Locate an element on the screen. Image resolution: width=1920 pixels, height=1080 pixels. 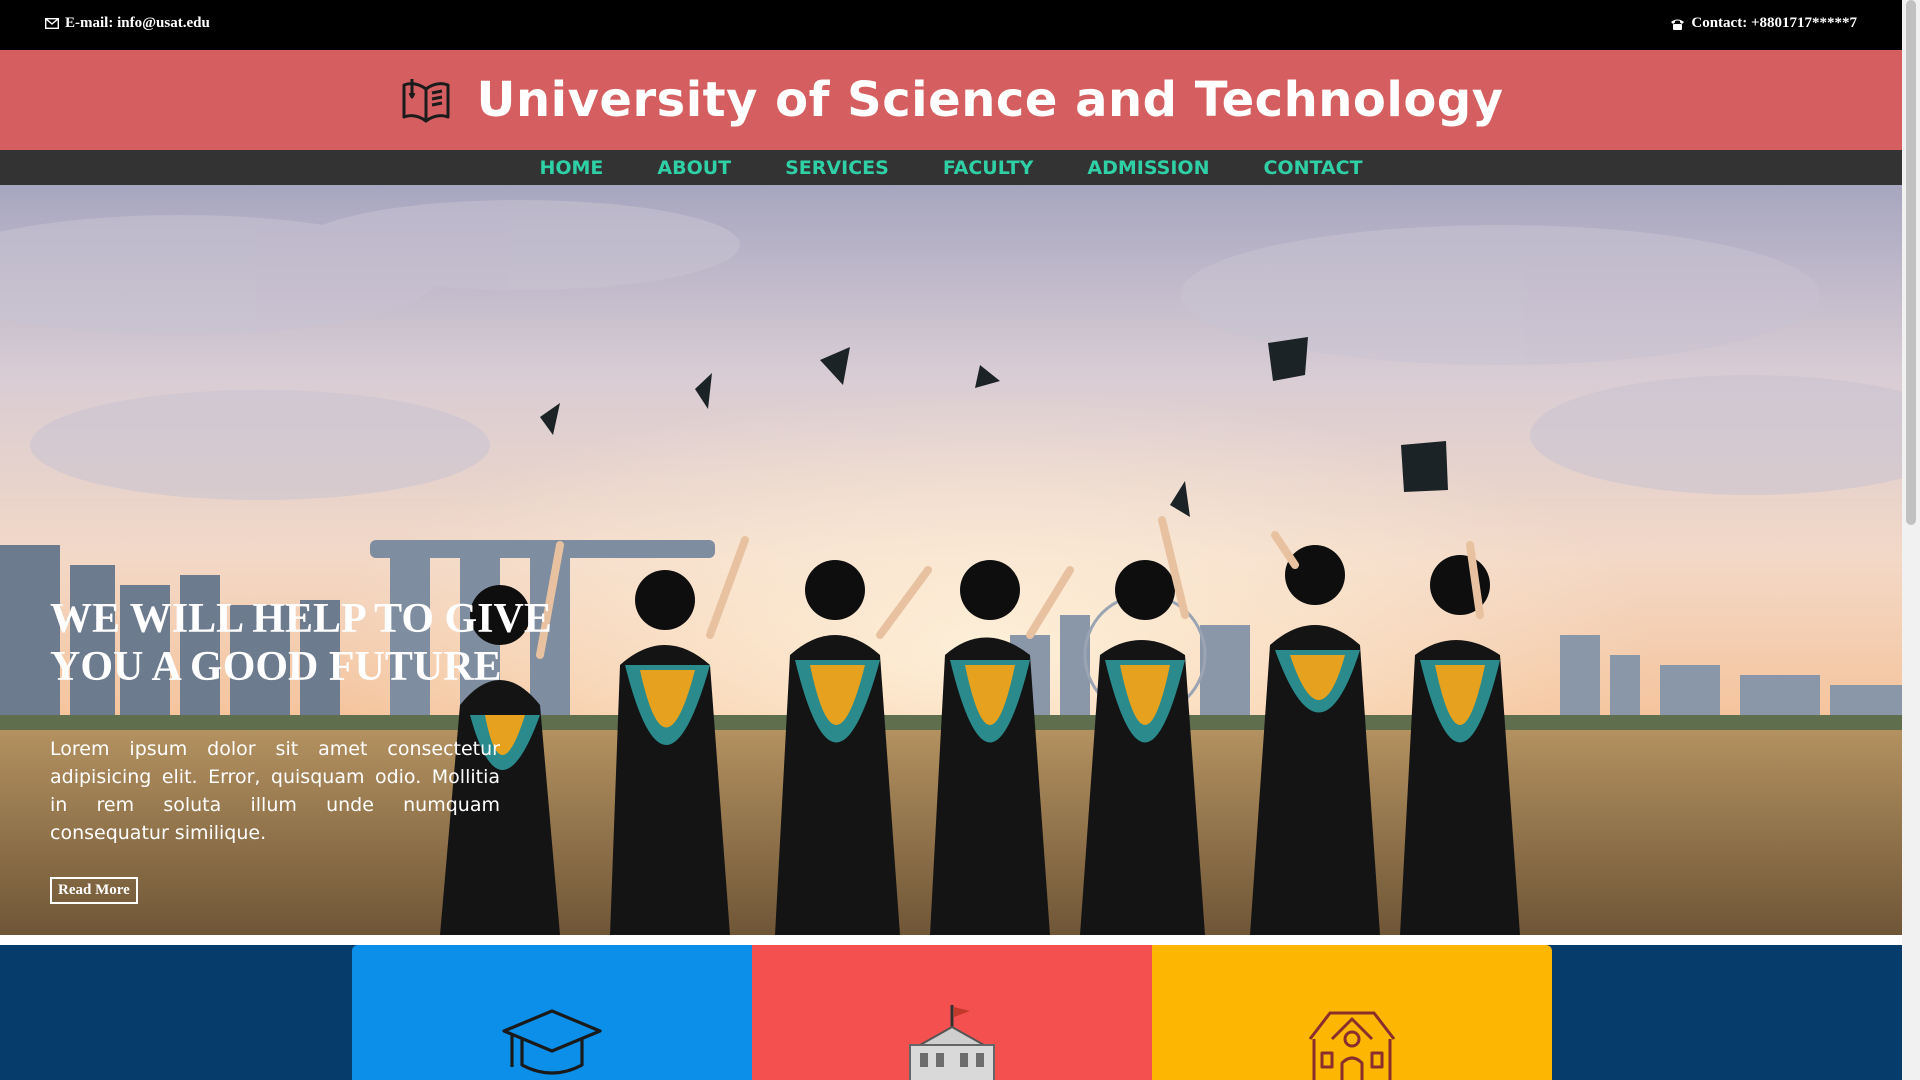
read-more-button: Read More is located at coordinates (94, 890).